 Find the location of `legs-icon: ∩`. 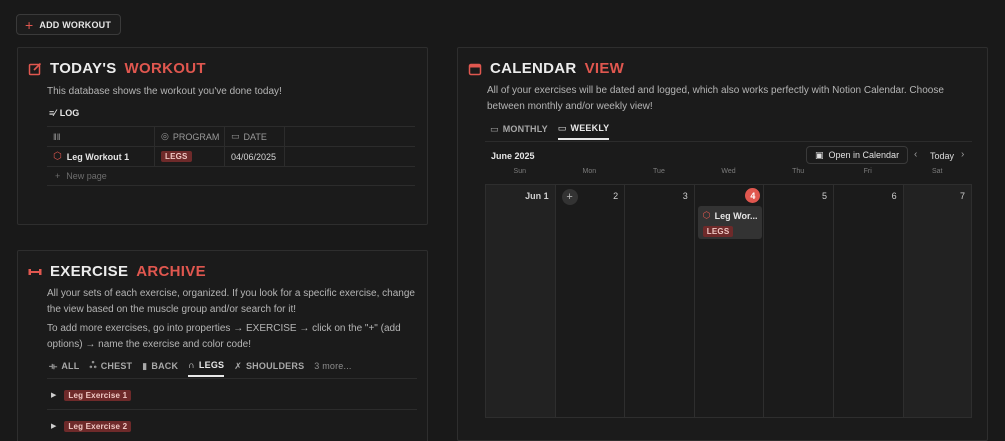

legs-icon: ∩ is located at coordinates (191, 365).